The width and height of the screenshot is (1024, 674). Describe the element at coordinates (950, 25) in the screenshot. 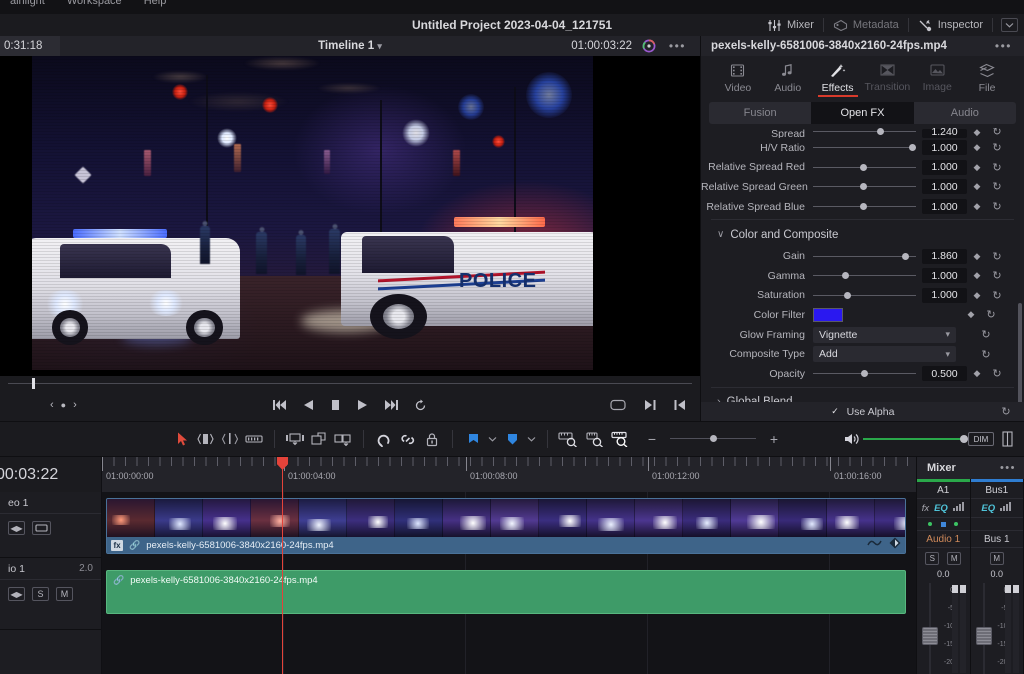

I see `inspector-toggle-button: Inspector` at that location.